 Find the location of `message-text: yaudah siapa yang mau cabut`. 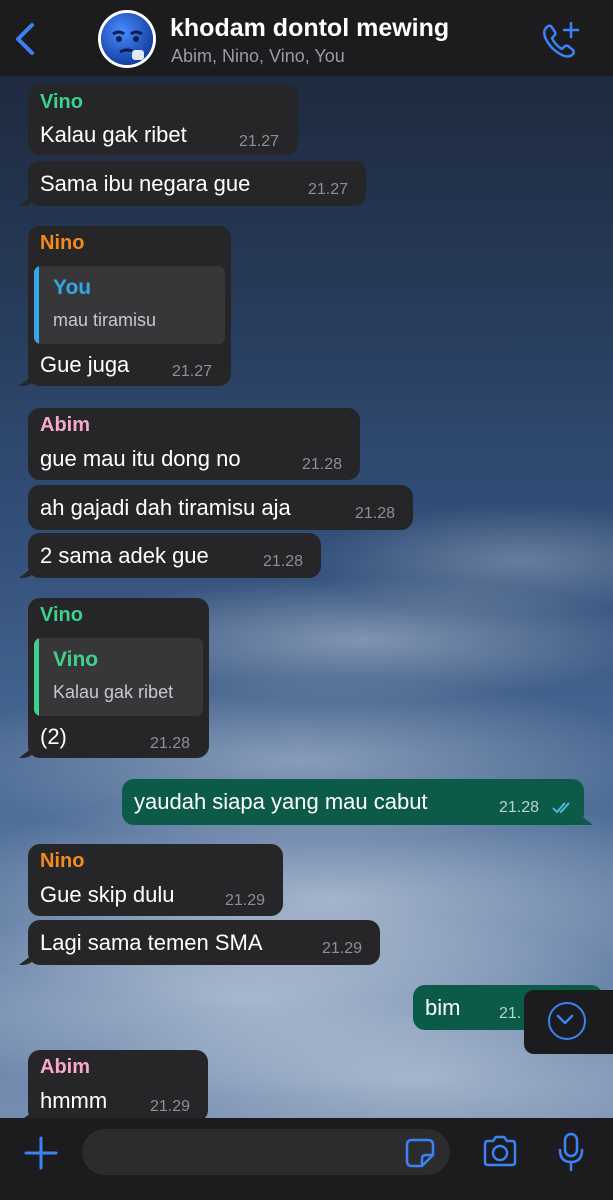

message-text: yaudah siapa yang mau cabut is located at coordinates (281, 801).